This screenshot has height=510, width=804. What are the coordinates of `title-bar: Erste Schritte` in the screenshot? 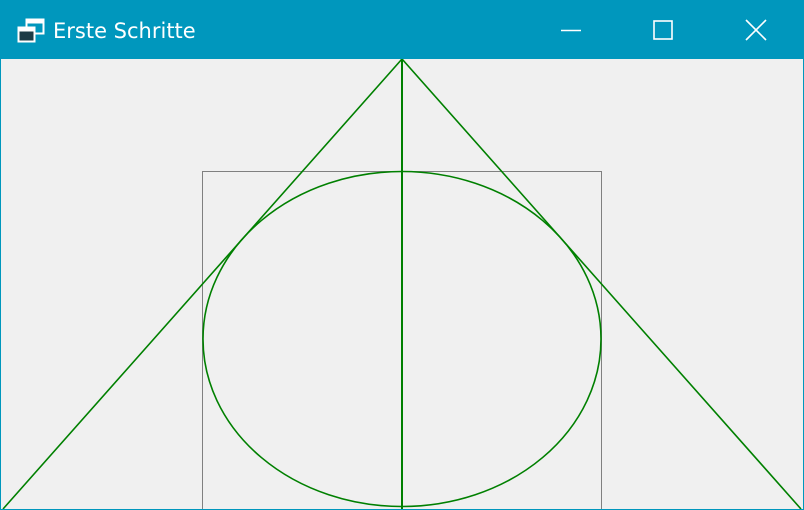 It's located at (402, 30).